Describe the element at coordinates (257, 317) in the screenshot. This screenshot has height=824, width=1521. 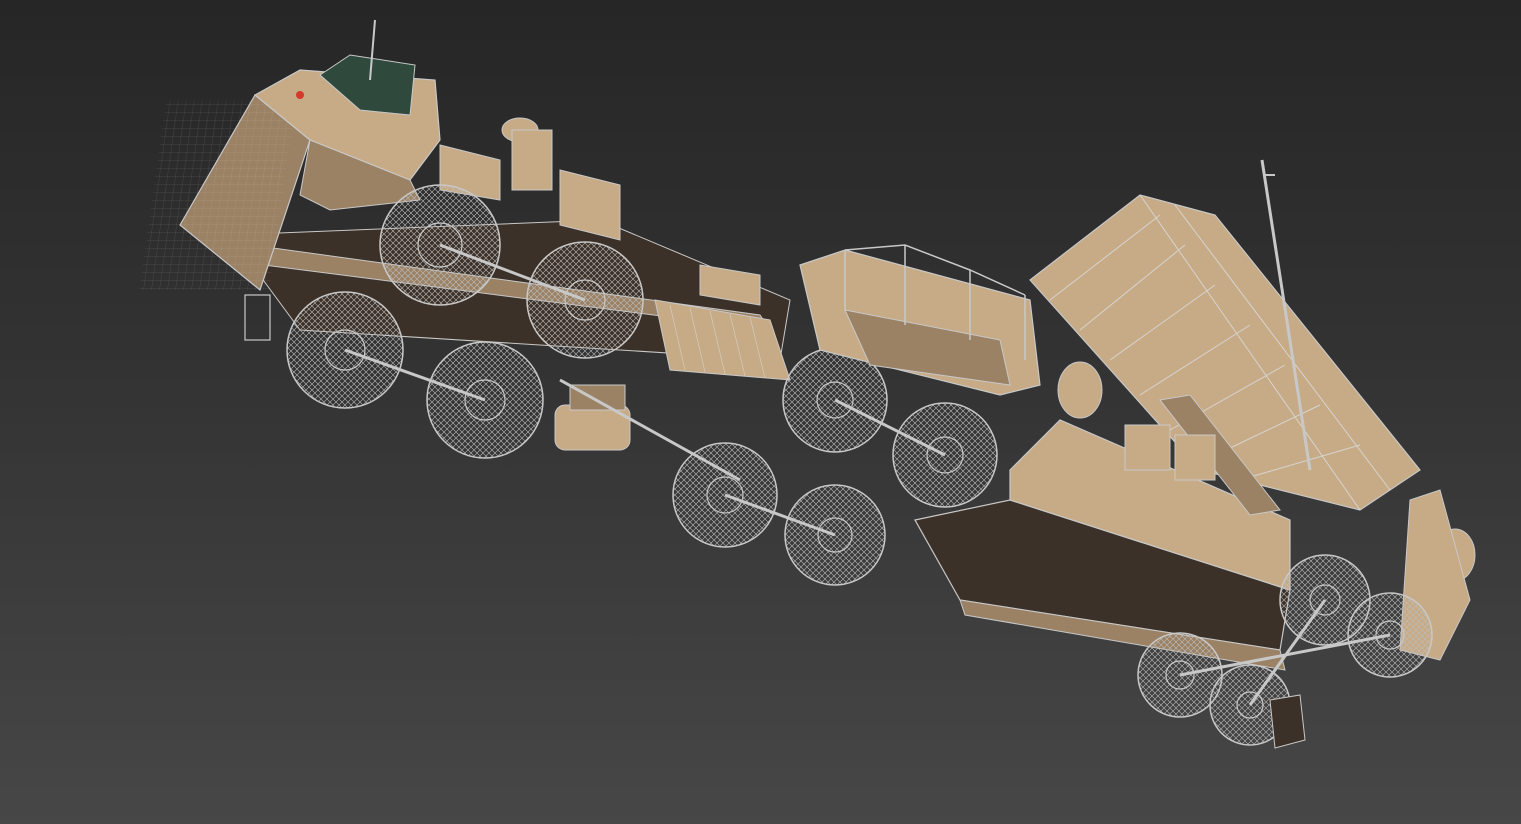
I see `cab-step` at that location.